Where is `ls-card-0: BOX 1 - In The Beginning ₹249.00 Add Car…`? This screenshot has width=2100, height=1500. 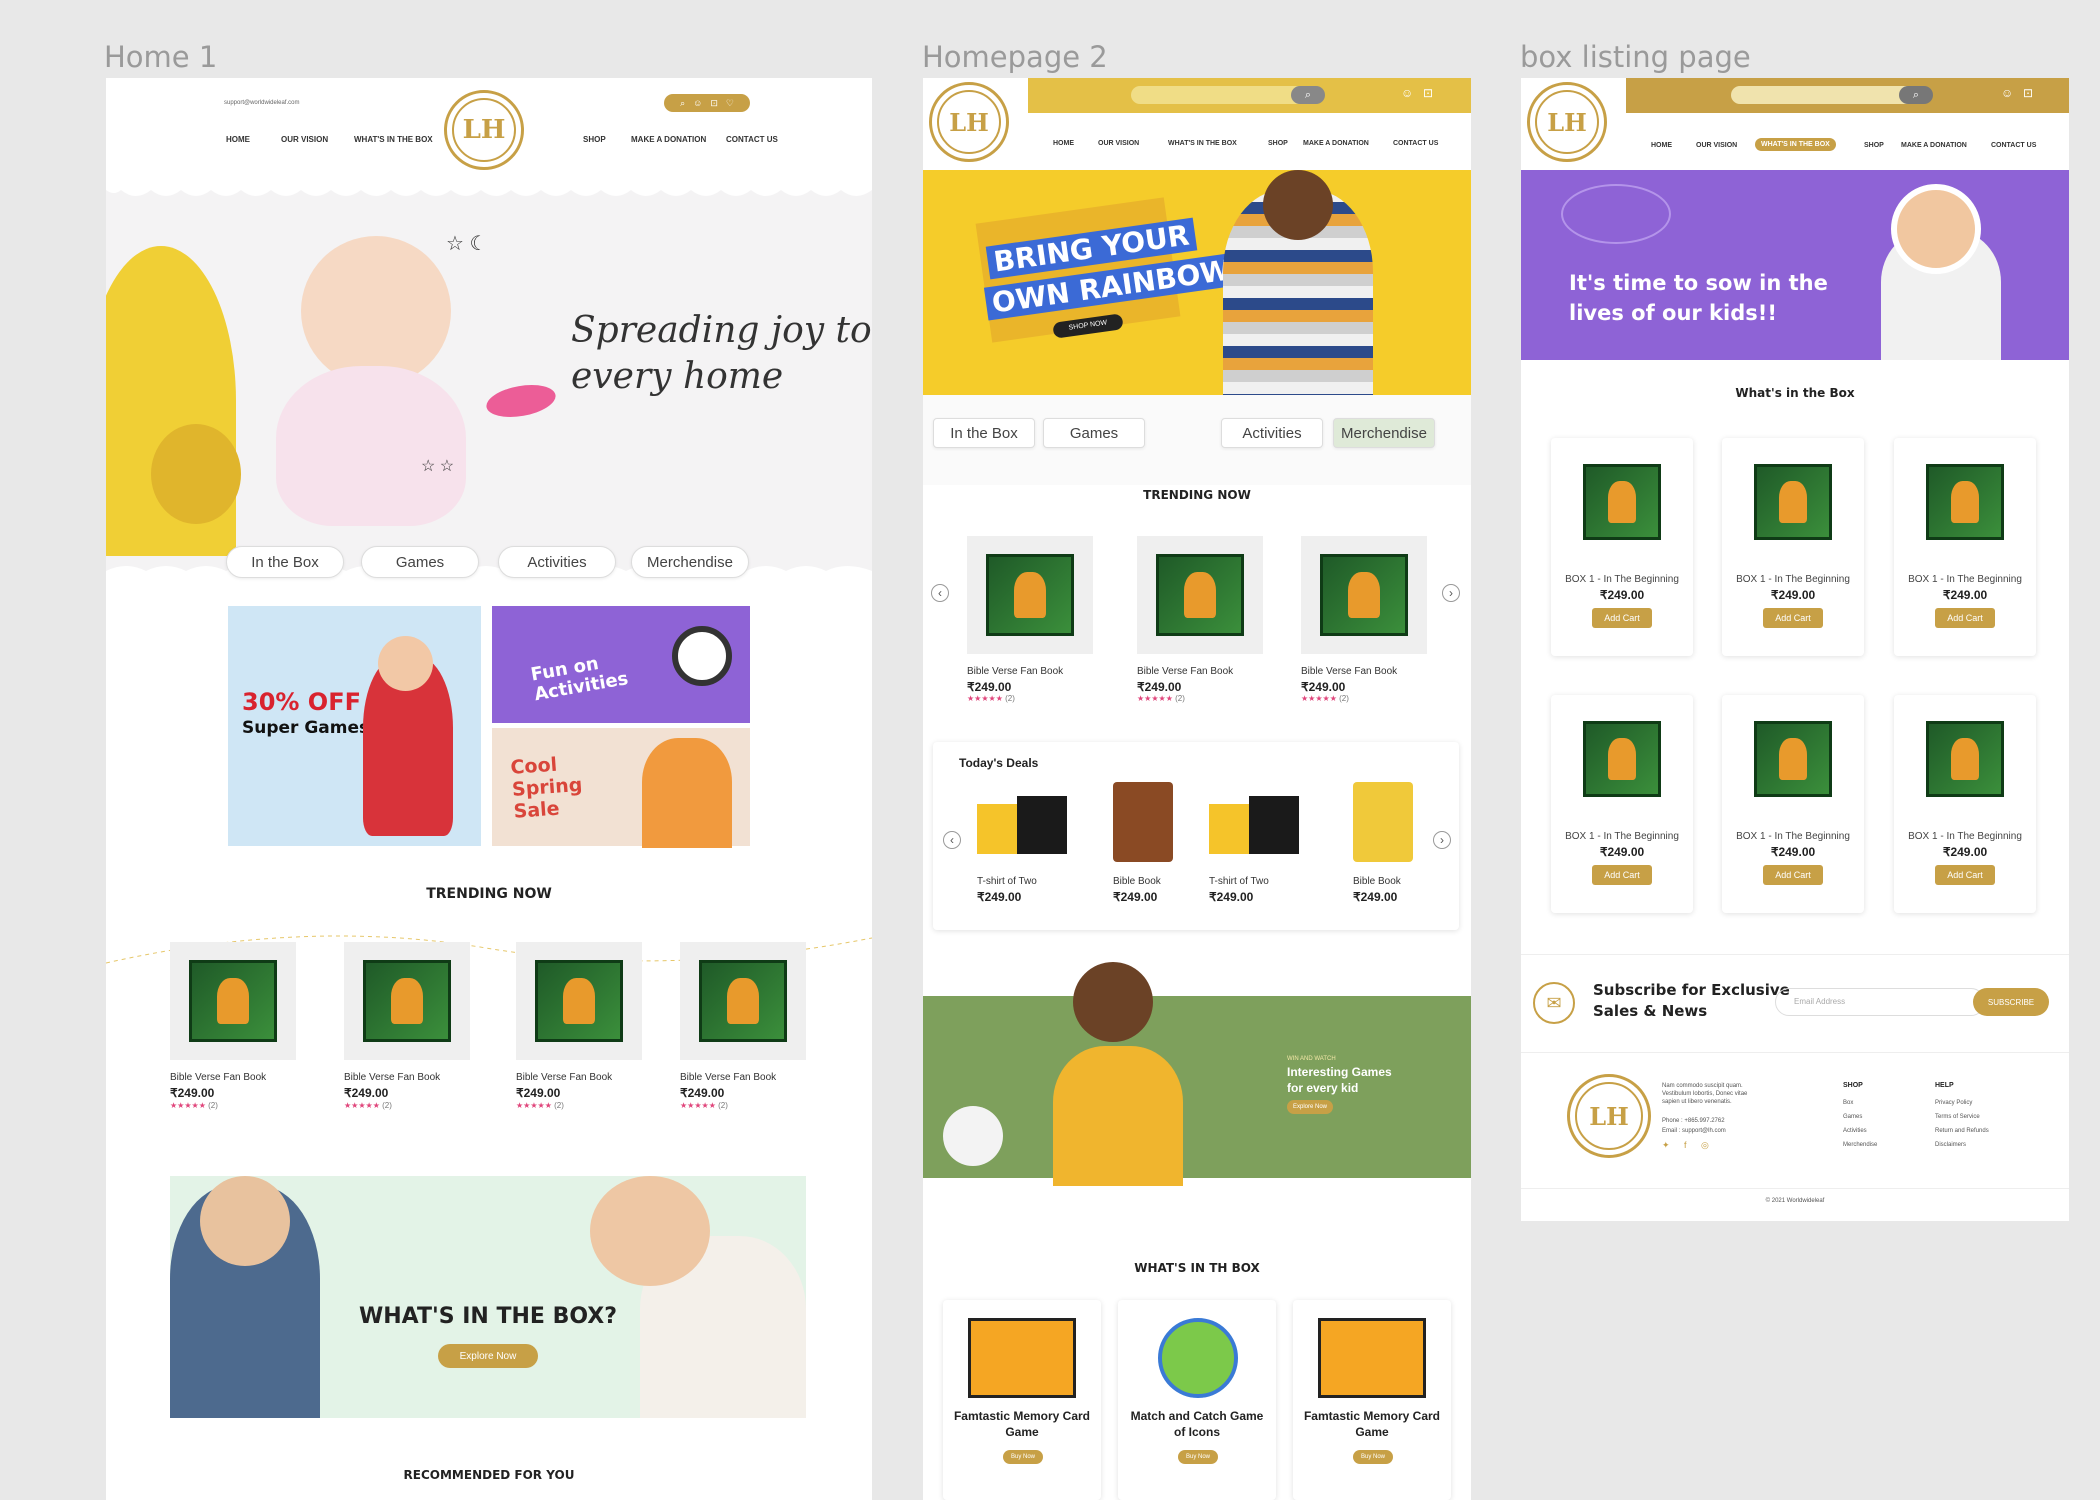
ls-card-0: BOX 1 - In The Beginning ₹249.00 Add Car… is located at coordinates (1622, 547).